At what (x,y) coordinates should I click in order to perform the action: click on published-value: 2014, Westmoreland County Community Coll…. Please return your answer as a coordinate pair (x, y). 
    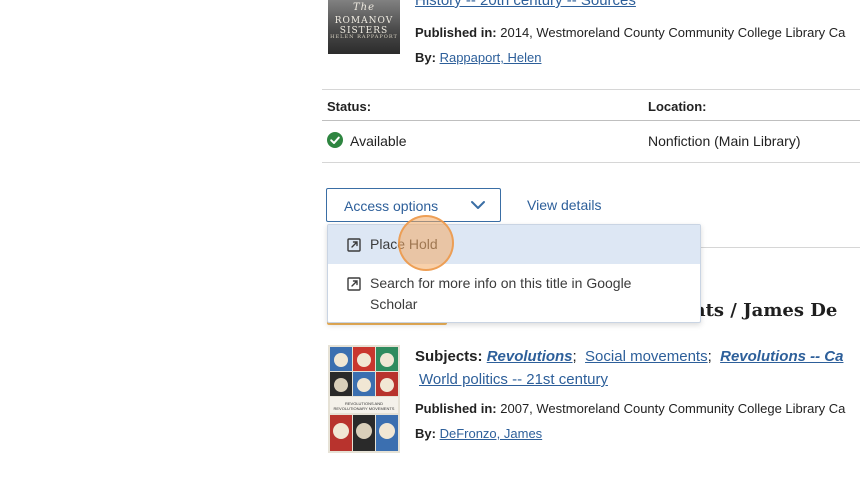
    Looking at the image, I should click on (673, 32).